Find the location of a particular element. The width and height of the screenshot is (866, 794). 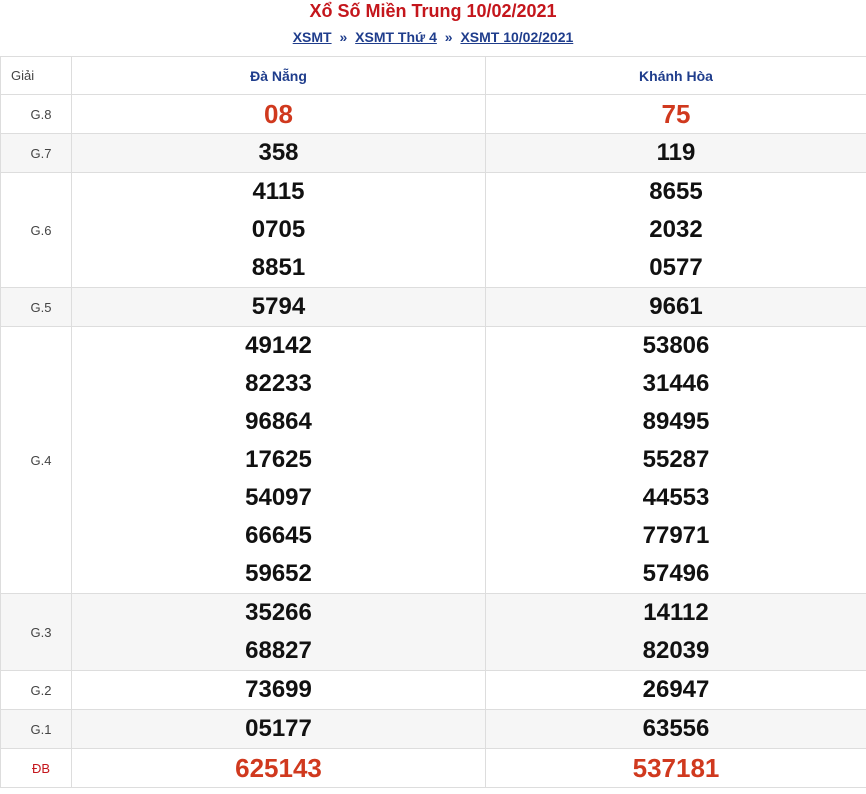

prize-cell-khanh-hoa: 537181 is located at coordinates (675, 768).